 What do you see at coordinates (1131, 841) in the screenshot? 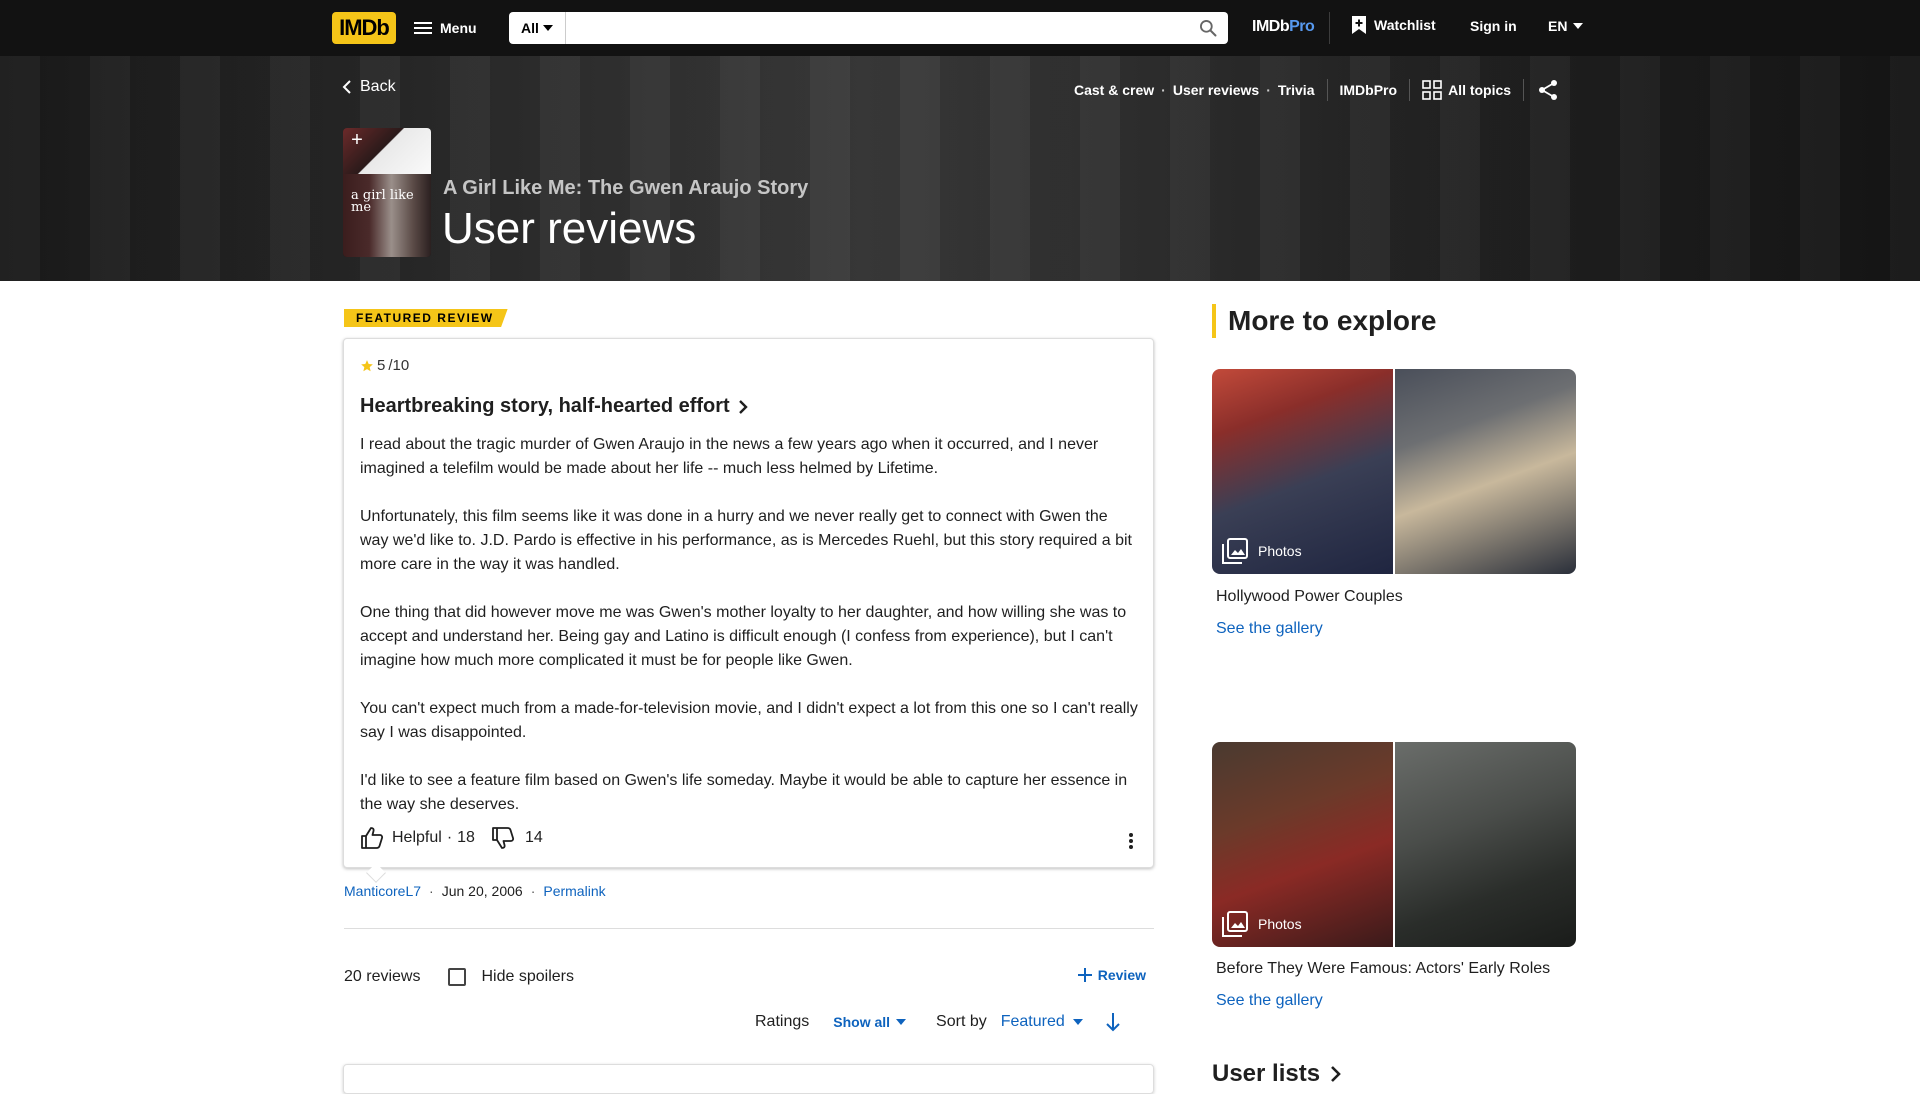
I see `more-options-icon` at bounding box center [1131, 841].